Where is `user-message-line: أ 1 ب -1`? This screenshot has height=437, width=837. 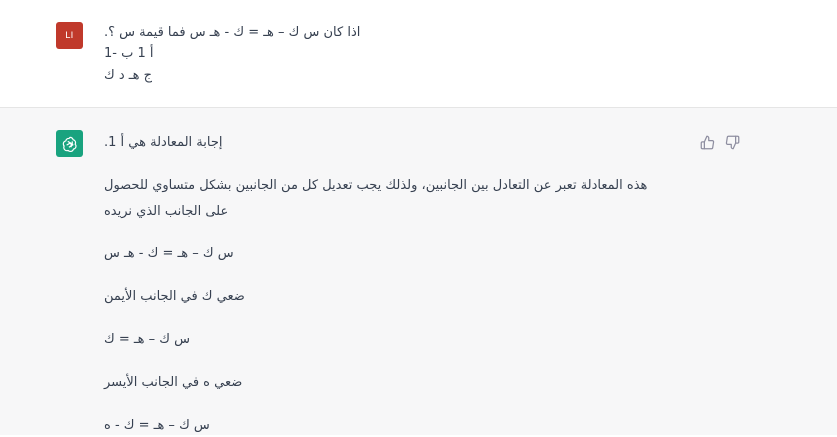
user-message-line: أ 1 ب -1 is located at coordinates (129, 53).